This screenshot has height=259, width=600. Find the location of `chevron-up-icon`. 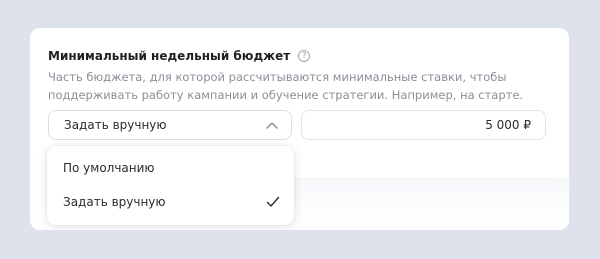

chevron-up-icon is located at coordinates (272, 125).